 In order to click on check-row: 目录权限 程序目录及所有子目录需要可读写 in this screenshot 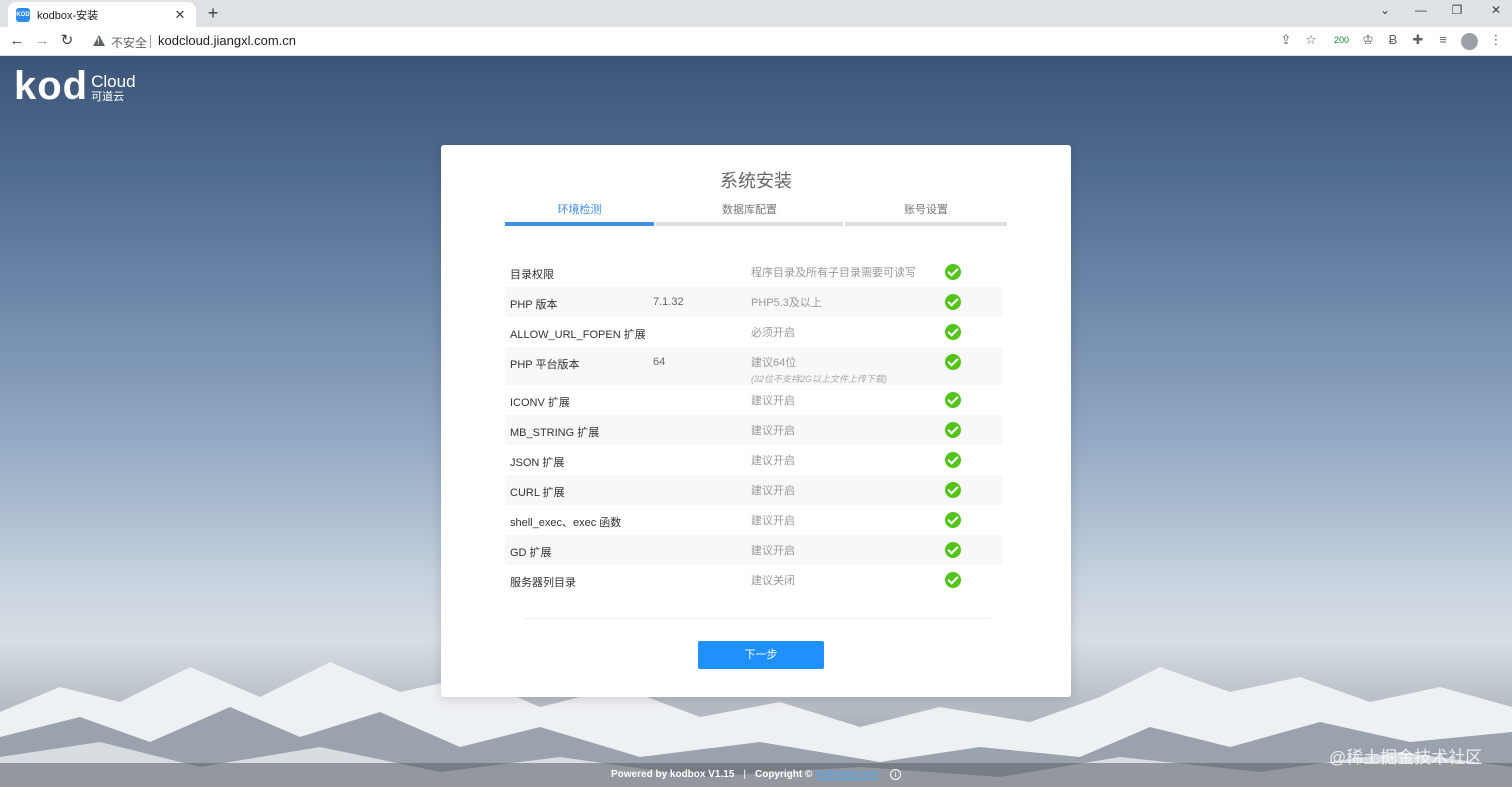, I will do `click(754, 272)`.